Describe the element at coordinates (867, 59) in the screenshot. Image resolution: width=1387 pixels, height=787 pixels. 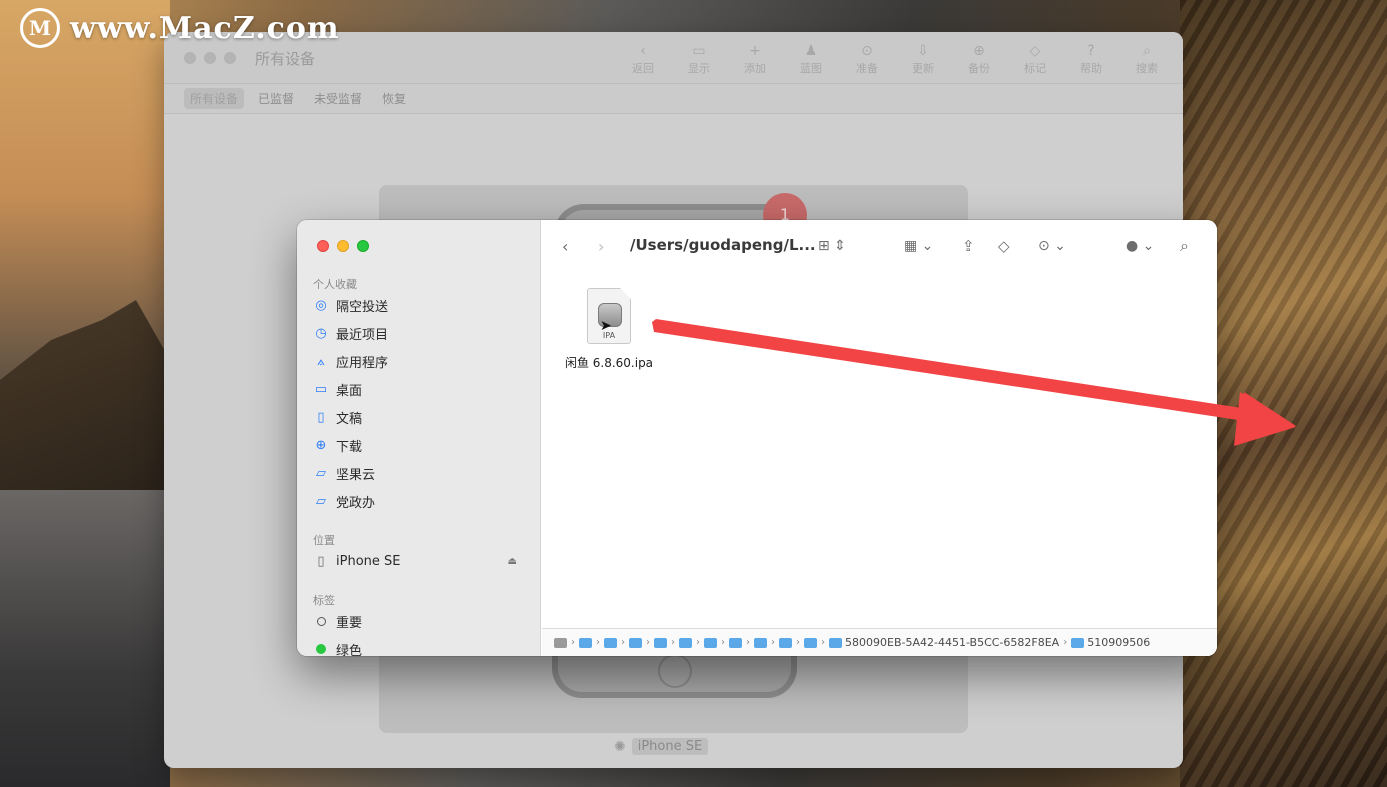
I see `toolbar-prepare-button: ⊙ 准备` at that location.